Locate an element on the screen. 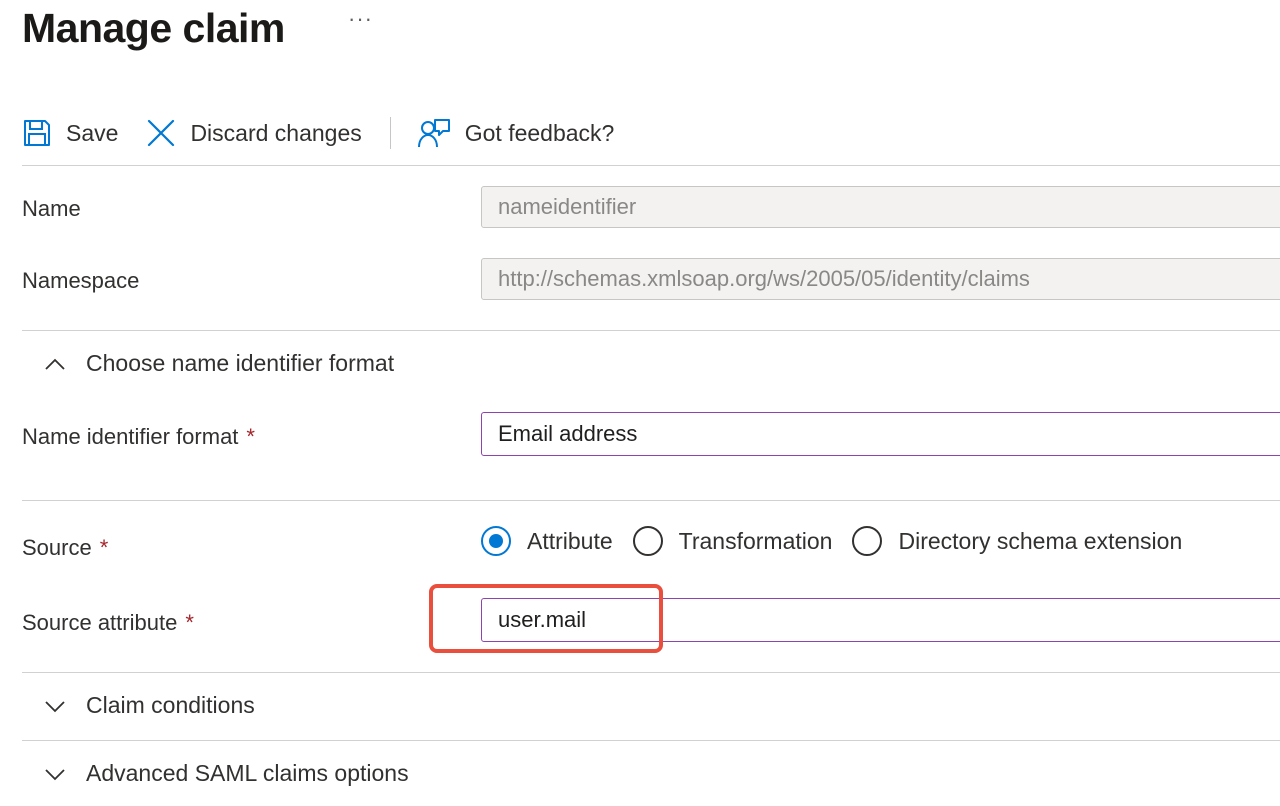  command-bar: Save Discard changes Got feedback? is located at coordinates (318, 133).